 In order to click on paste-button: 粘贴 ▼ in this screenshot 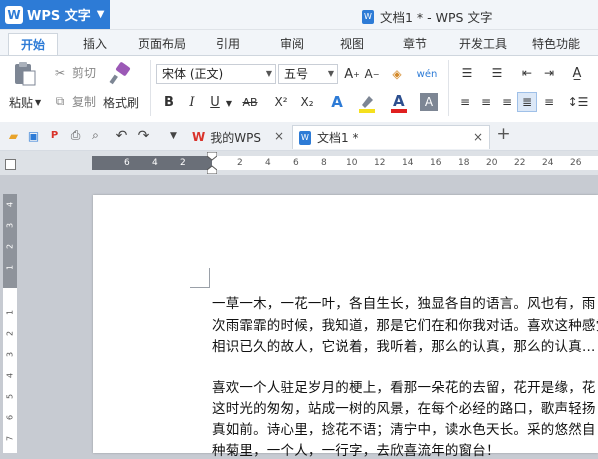, I will do `click(25, 102)`.